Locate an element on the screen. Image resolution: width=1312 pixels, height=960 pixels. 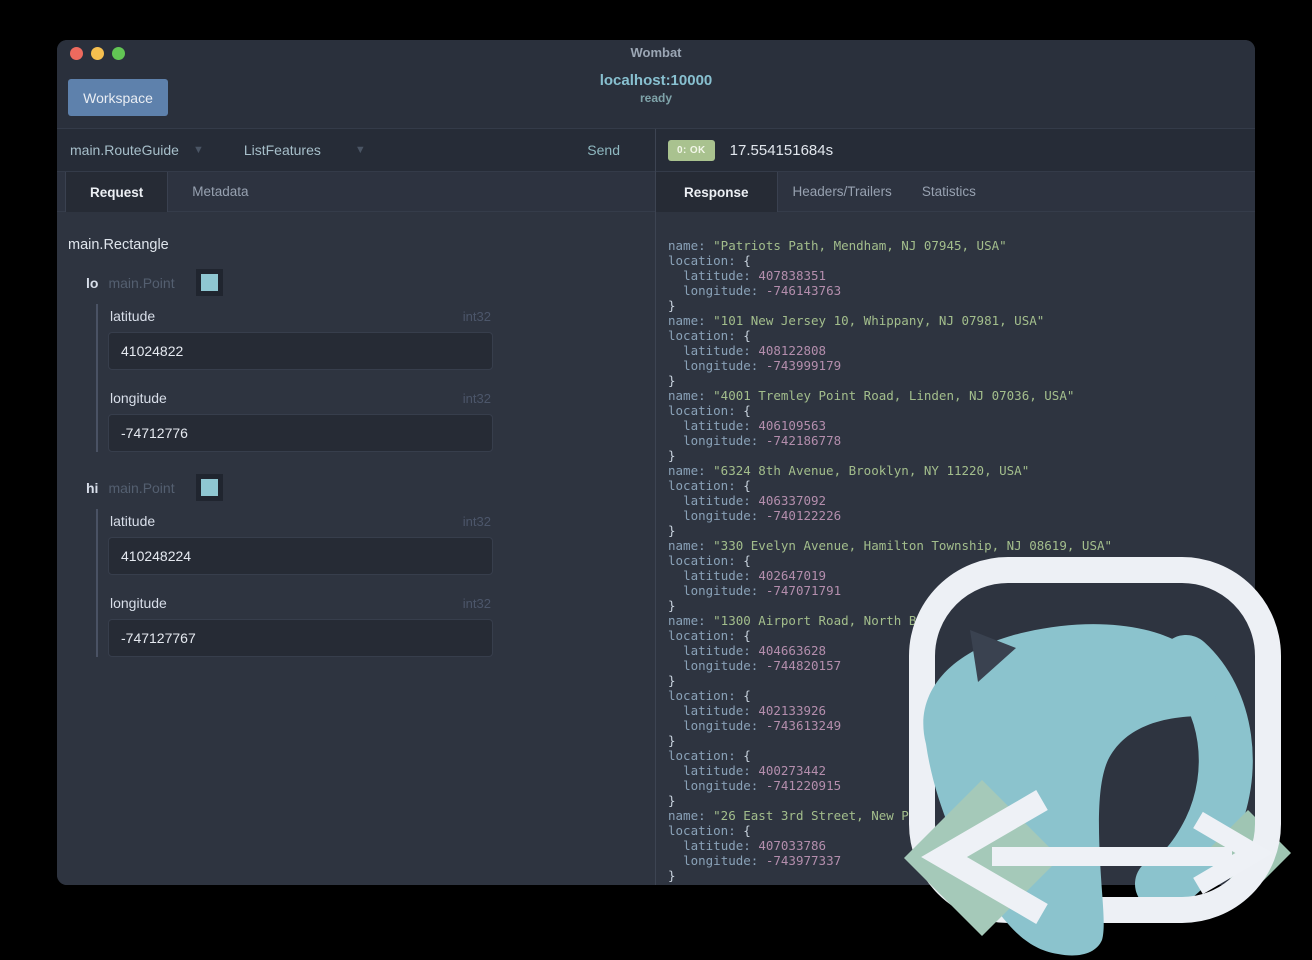
lo-longitude-input is located at coordinates (300, 433).